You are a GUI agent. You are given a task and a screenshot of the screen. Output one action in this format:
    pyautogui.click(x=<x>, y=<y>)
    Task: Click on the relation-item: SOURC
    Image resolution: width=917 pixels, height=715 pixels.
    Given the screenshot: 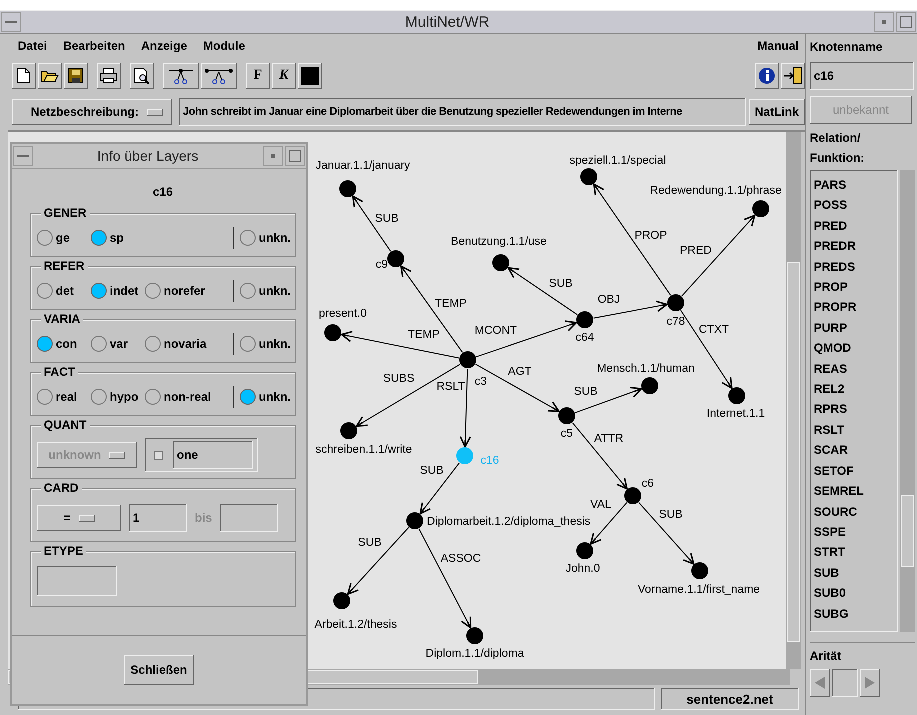 What is the action you would take?
    pyautogui.click(x=854, y=512)
    